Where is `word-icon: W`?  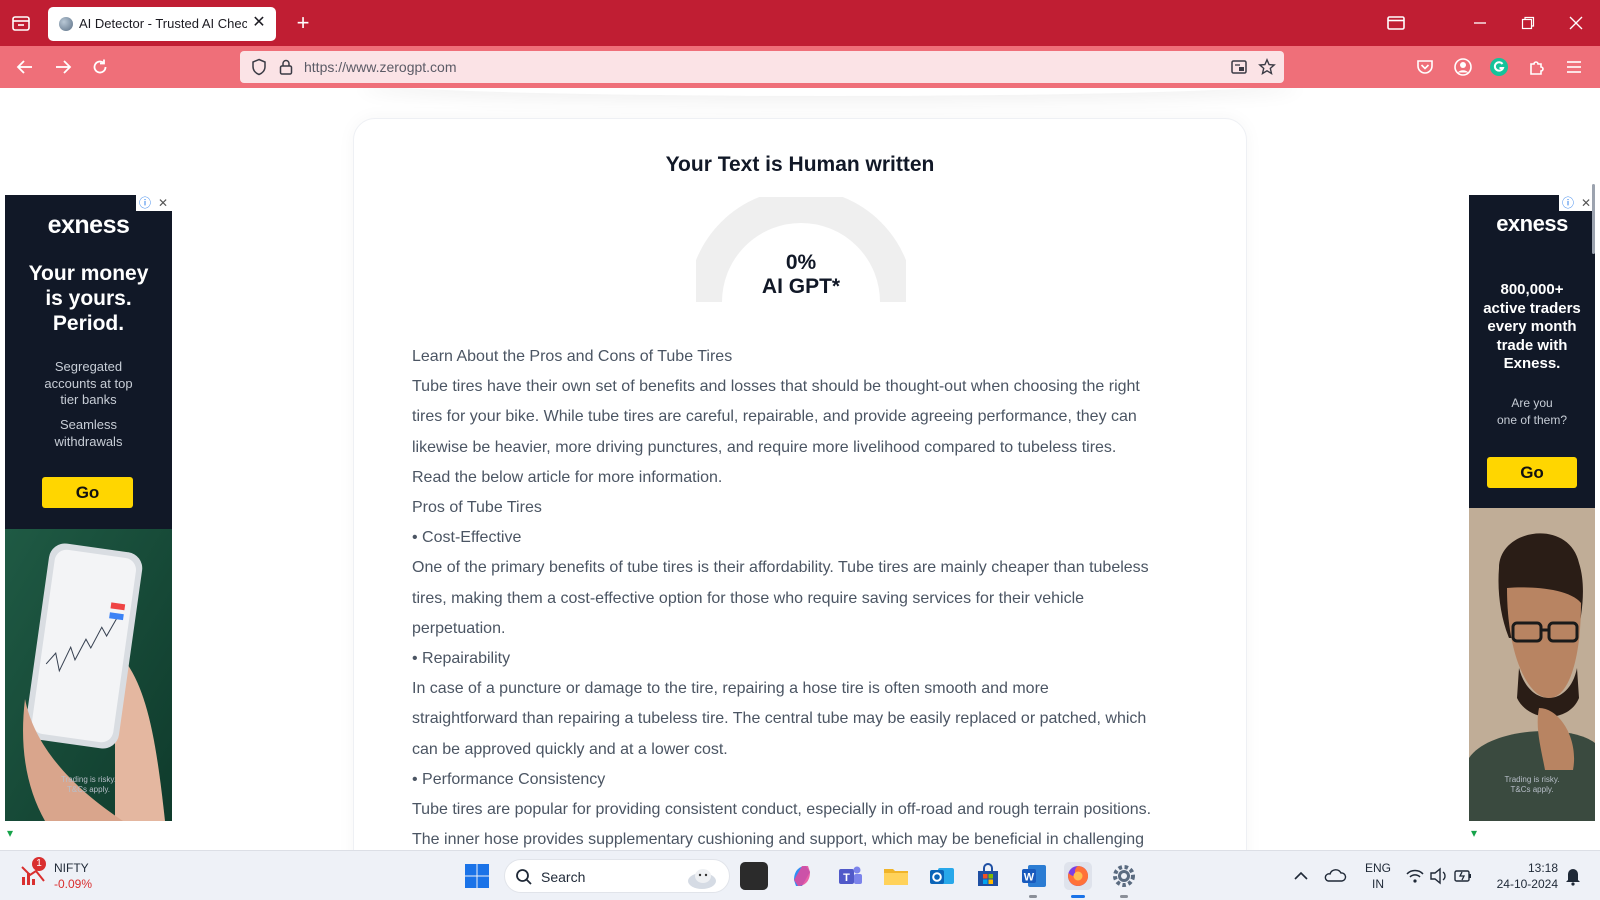
word-icon: W is located at coordinates (1034, 876).